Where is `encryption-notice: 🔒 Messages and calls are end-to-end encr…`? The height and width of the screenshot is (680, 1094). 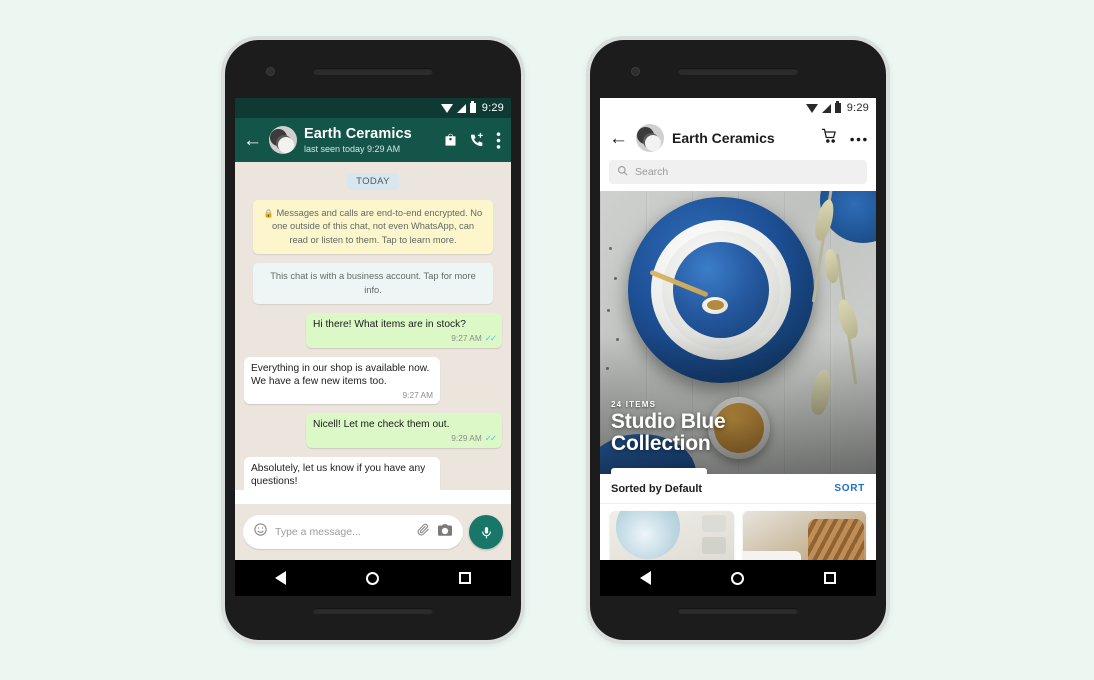
encryption-notice: 🔒 Messages and calls are end-to-end encr… is located at coordinates (373, 227).